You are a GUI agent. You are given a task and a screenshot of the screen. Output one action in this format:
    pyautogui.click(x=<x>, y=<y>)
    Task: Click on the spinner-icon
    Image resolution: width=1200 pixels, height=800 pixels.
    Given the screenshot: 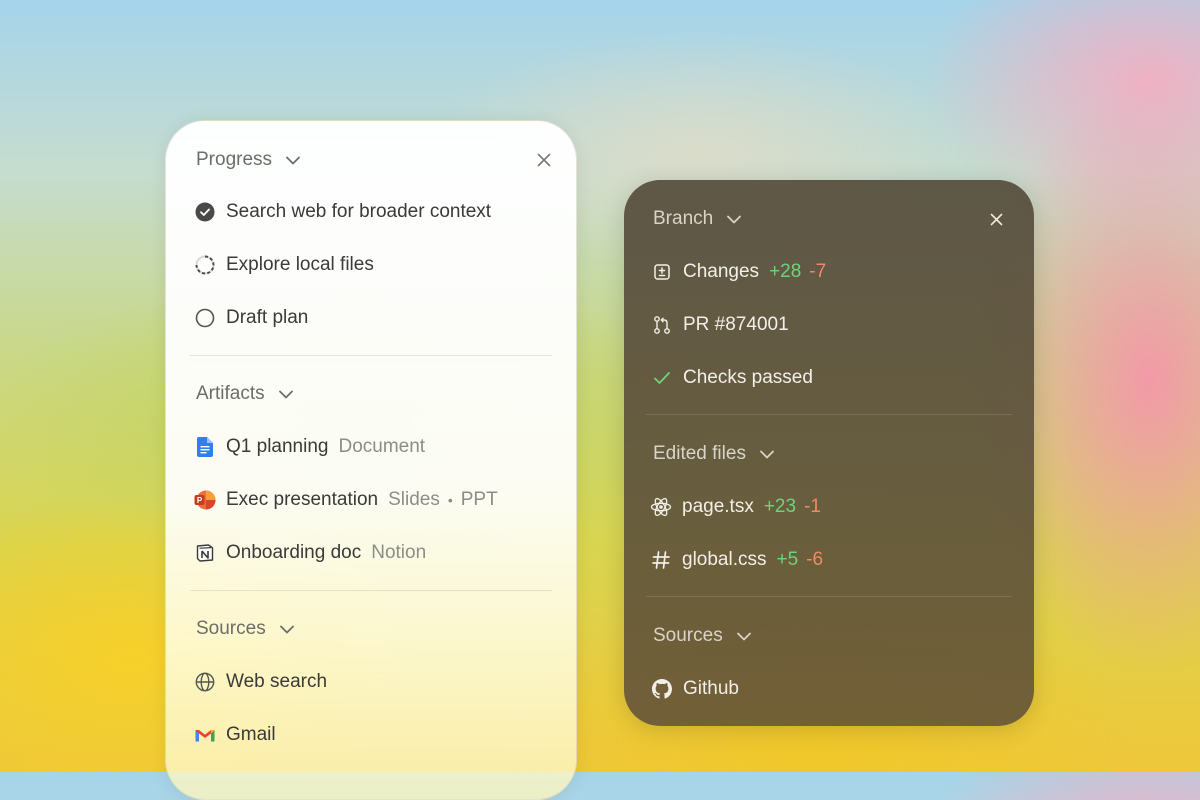 What is the action you would take?
    pyautogui.click(x=205, y=265)
    